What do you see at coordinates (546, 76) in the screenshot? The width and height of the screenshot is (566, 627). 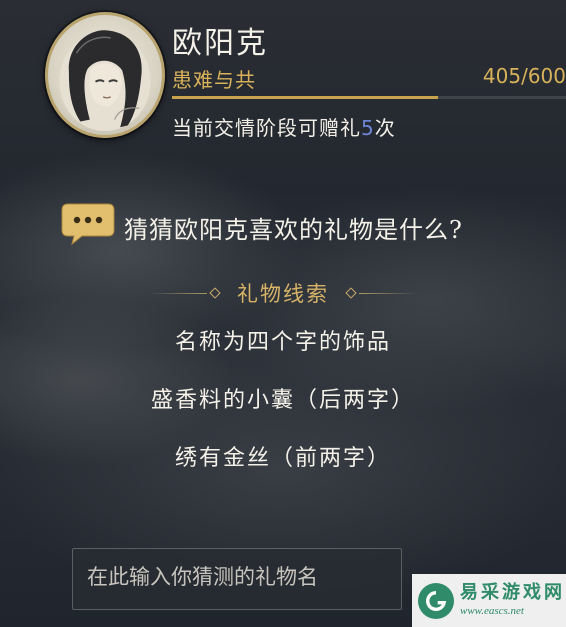 I see `affinity-max: 600` at bounding box center [546, 76].